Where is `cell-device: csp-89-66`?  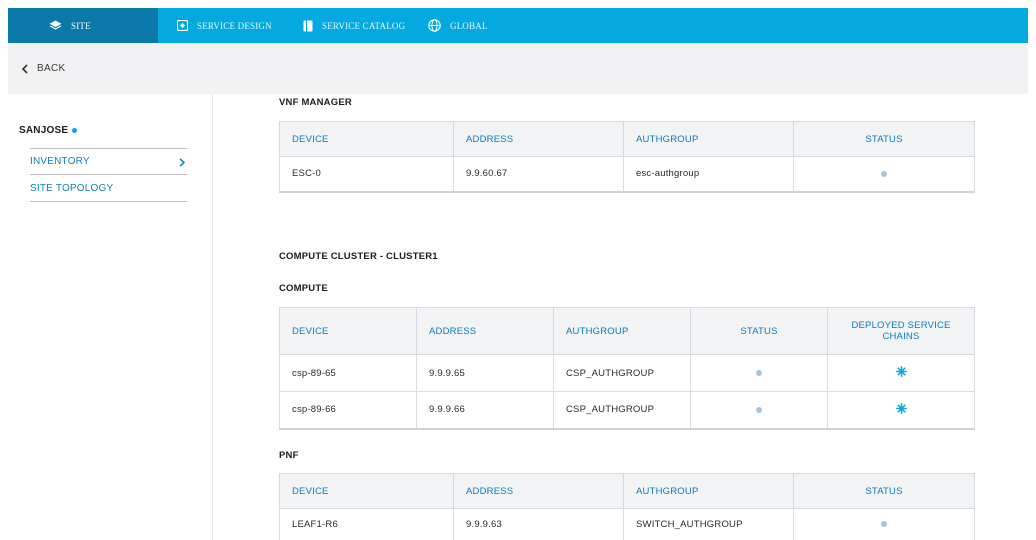 cell-device: csp-89-66 is located at coordinates (348, 410).